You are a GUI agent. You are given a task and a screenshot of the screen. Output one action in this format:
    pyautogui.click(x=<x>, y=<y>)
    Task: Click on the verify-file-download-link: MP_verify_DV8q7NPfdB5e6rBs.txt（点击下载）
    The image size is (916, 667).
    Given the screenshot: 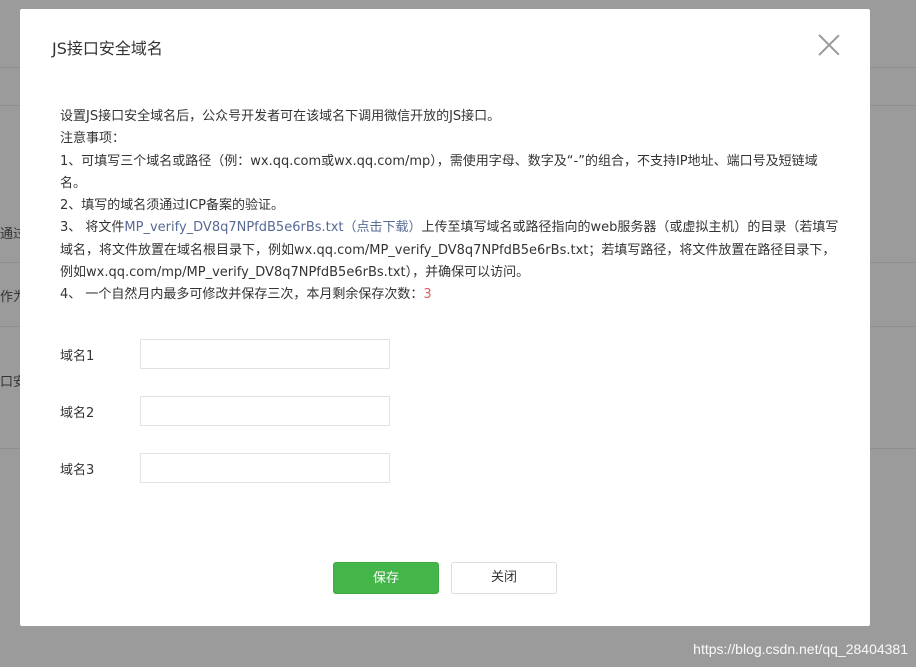 What is the action you would take?
    pyautogui.click(x=272, y=227)
    